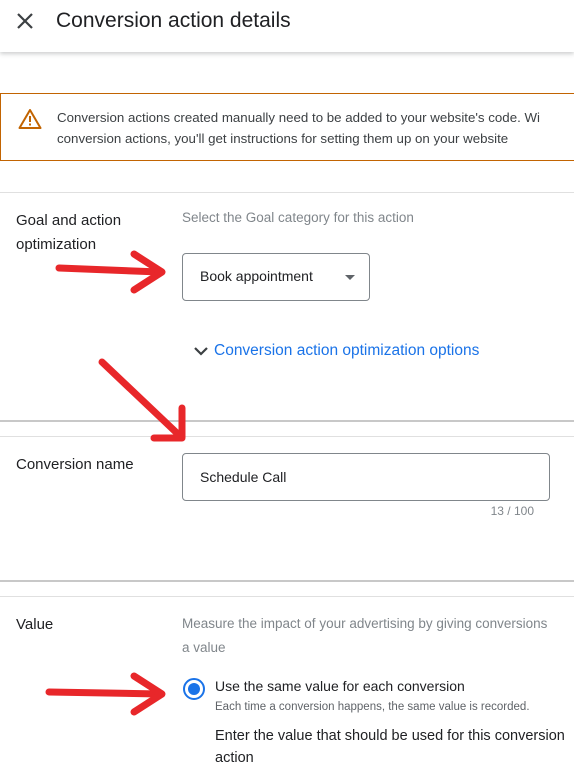  Describe the element at coordinates (347, 350) in the screenshot. I see `optimization-options-label: Conversion action optimization options` at that location.